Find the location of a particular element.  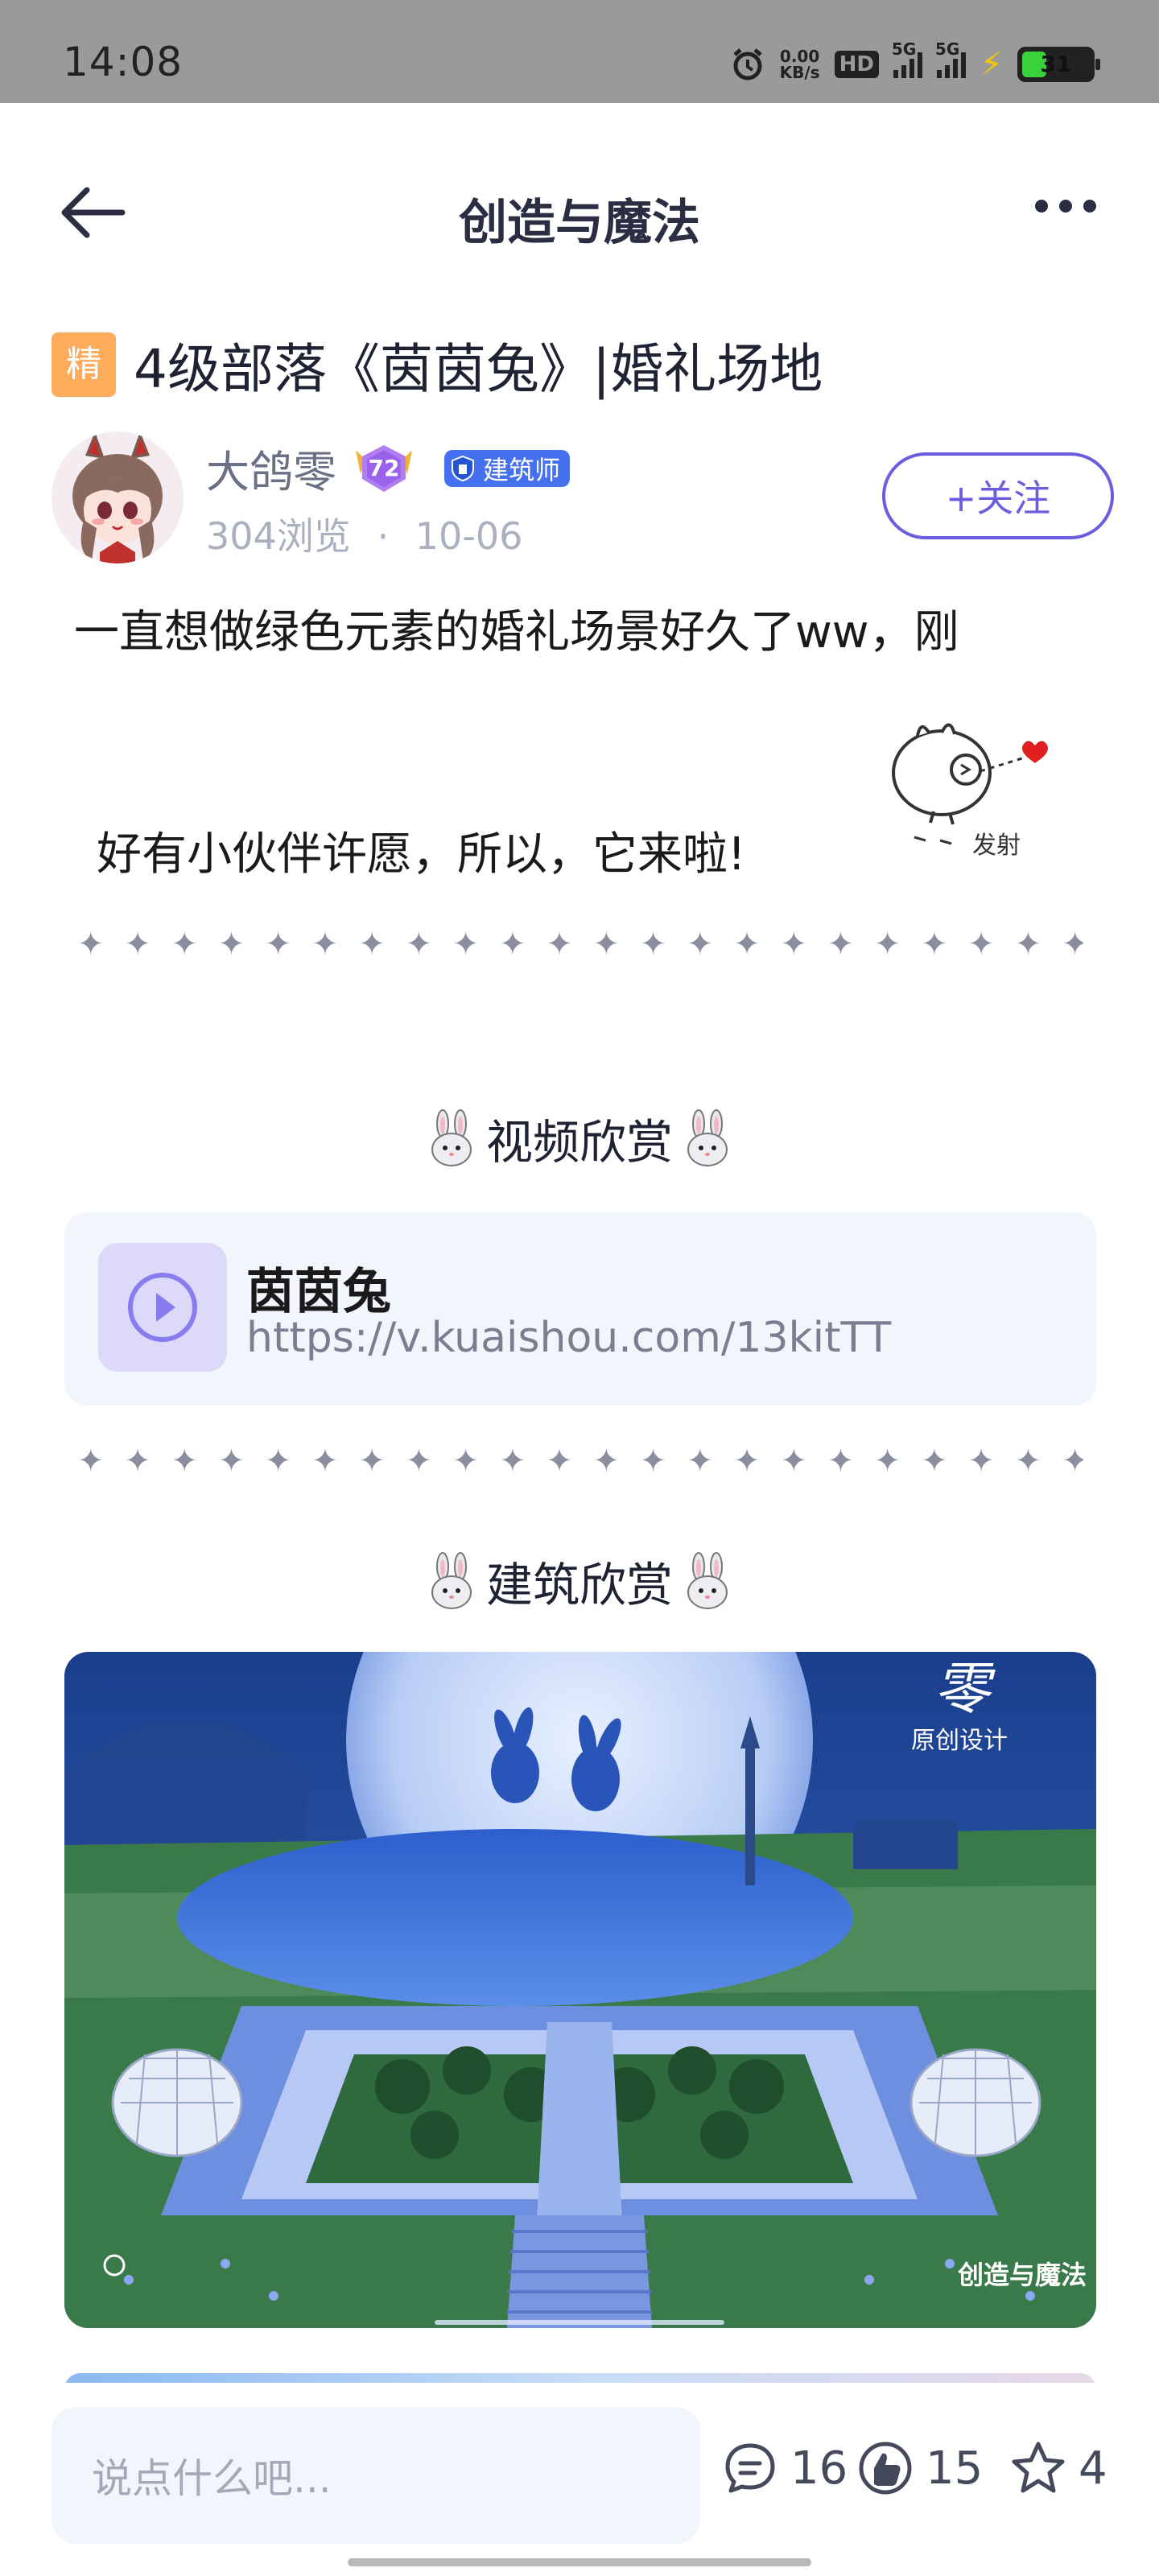

charging-icon: ⚡ is located at coordinates (991, 64).